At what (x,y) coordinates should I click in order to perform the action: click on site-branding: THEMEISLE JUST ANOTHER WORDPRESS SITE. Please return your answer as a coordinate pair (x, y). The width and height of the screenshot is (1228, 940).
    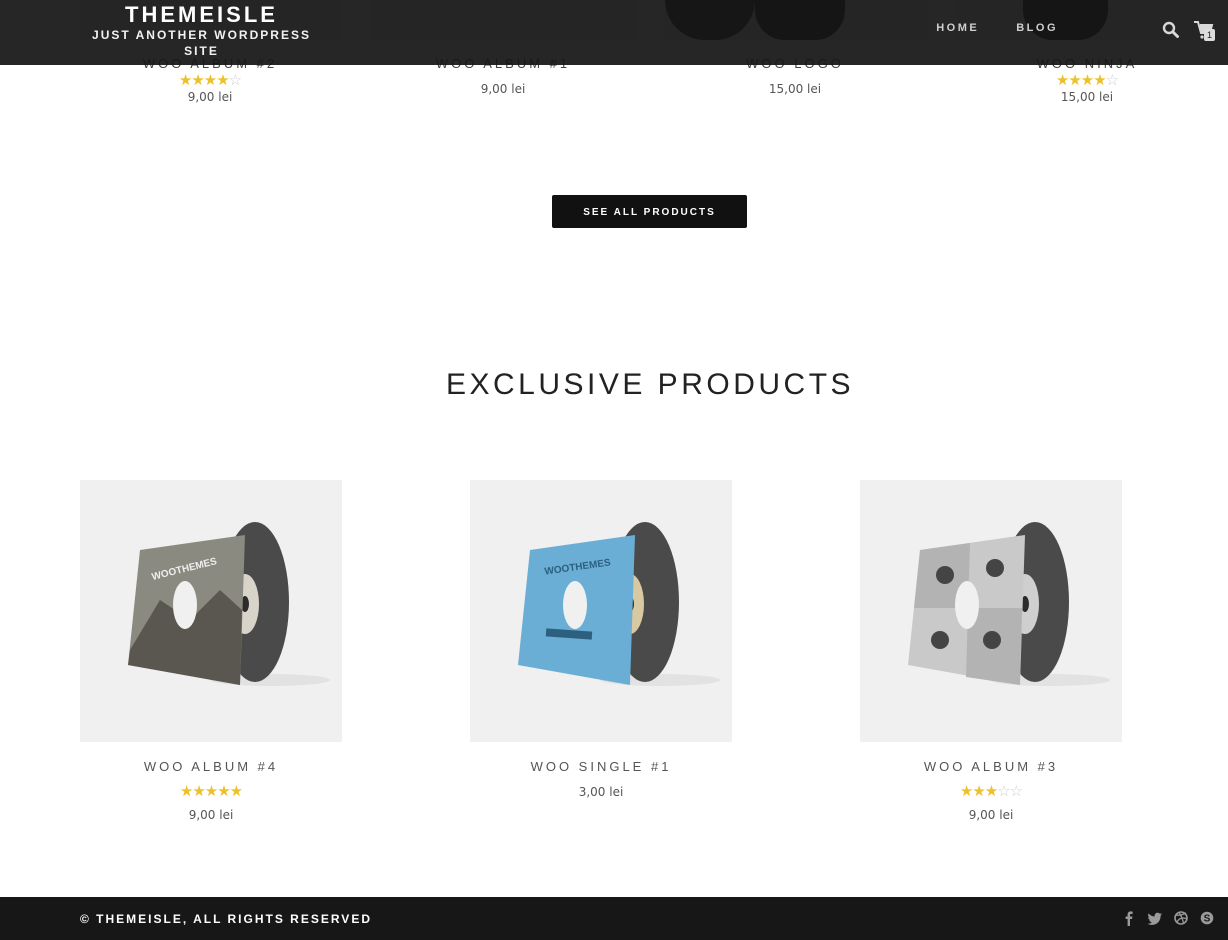
    Looking at the image, I should click on (201, 31).